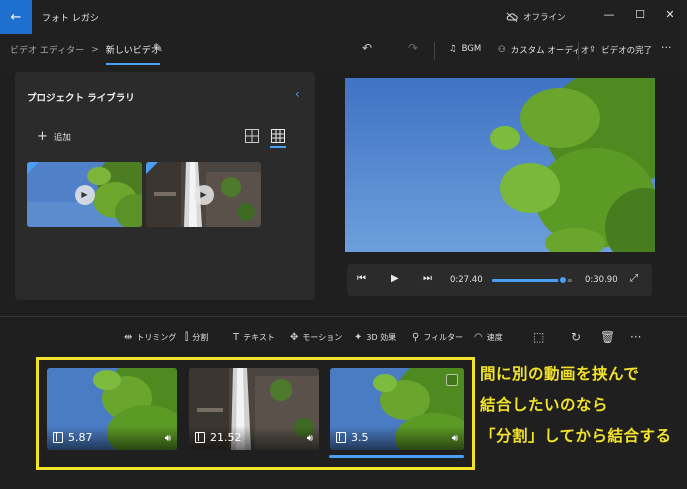 Image resolution: width=687 pixels, height=489 pixels. What do you see at coordinates (634, 278) in the screenshot?
I see `fullscreen-icon: ⤢` at bounding box center [634, 278].